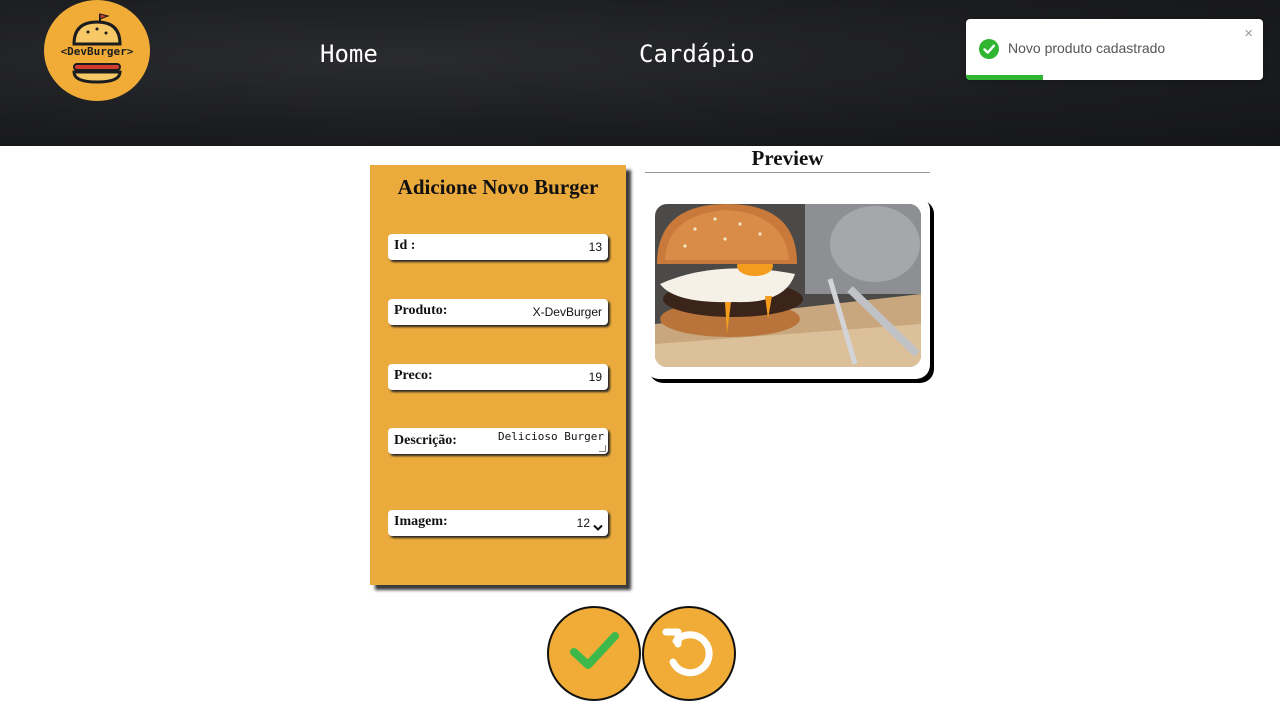 Image resolution: width=1280 pixels, height=726 pixels. What do you see at coordinates (595, 377) in the screenshot?
I see `preco-input: 19` at bounding box center [595, 377].